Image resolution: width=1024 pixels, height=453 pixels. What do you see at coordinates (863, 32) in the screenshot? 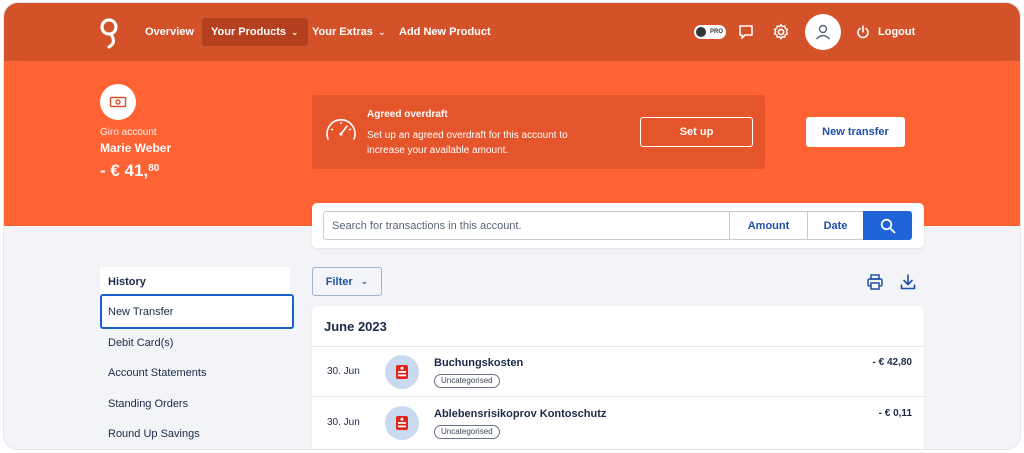
I see `power-icon` at bounding box center [863, 32].